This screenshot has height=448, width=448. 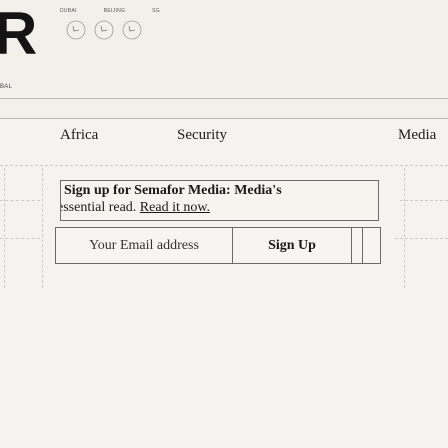 What do you see at coordinates (417, 135) in the screenshot?
I see `nav-item-media: Media` at bounding box center [417, 135].